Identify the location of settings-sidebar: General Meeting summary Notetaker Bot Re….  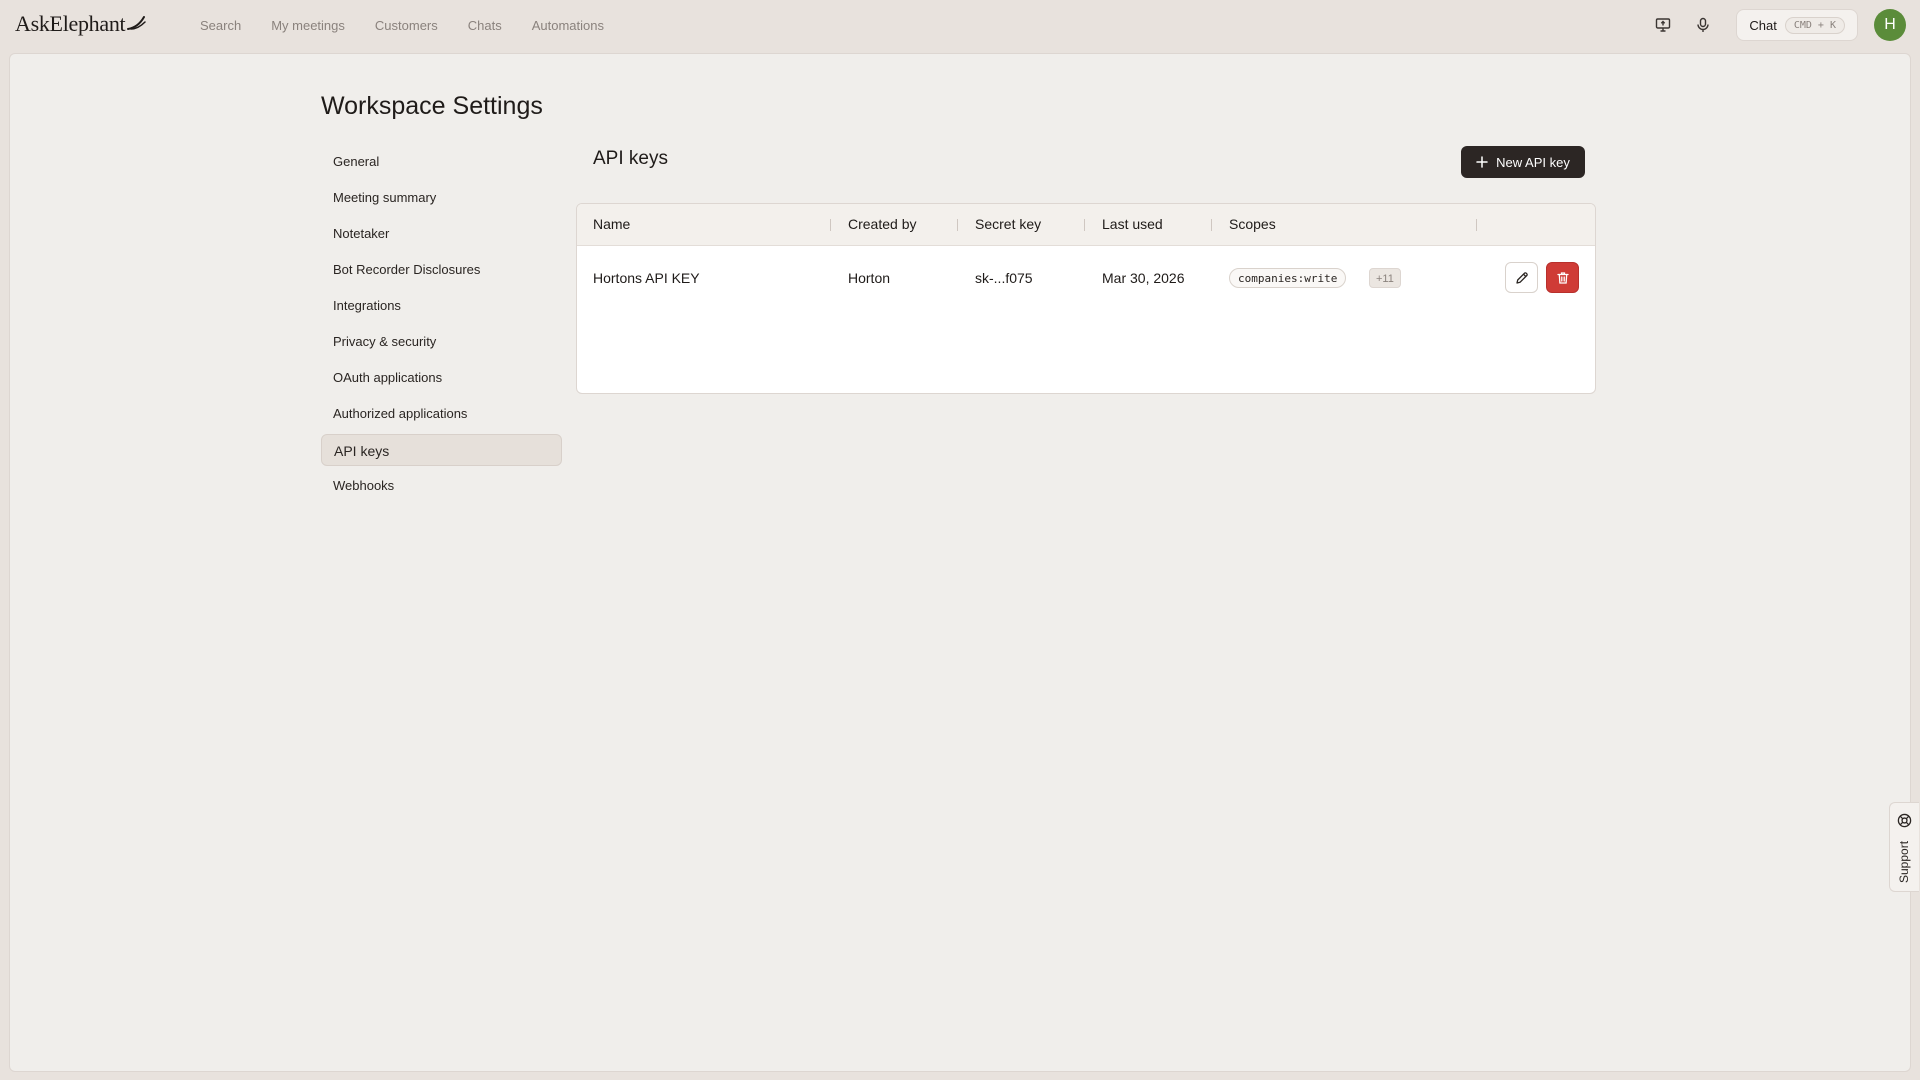
(441, 326).